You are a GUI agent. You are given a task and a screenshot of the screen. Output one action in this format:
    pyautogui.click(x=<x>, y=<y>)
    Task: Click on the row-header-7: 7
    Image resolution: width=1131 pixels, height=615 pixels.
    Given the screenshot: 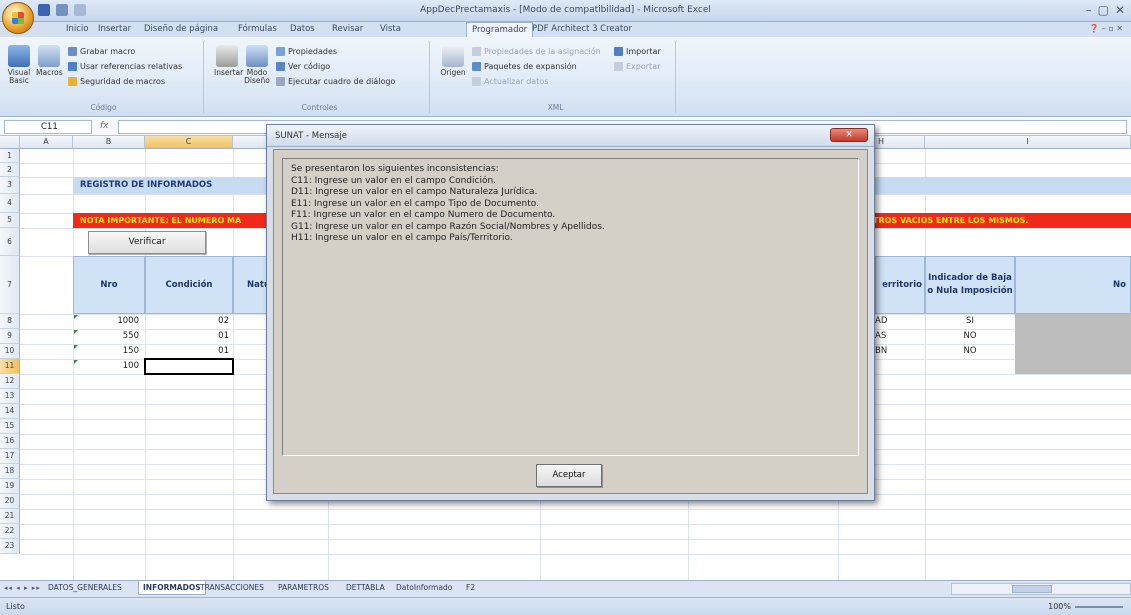 What is the action you would take?
    pyautogui.click(x=10, y=285)
    